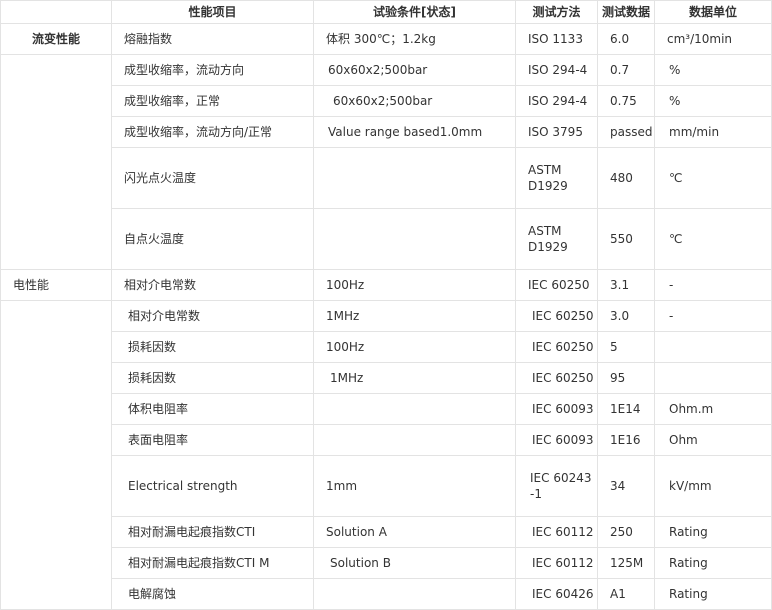 This screenshot has width=772, height=610. Describe the element at coordinates (556, 594) in the screenshot. I see `cell-method: IEC 60426` at that location.